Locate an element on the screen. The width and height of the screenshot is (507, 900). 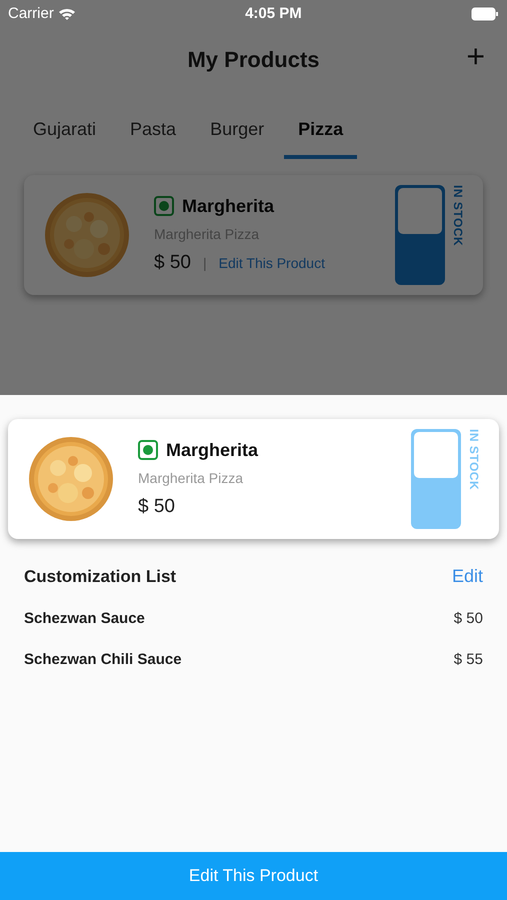
category-tab: Burger is located at coordinates (237, 132).